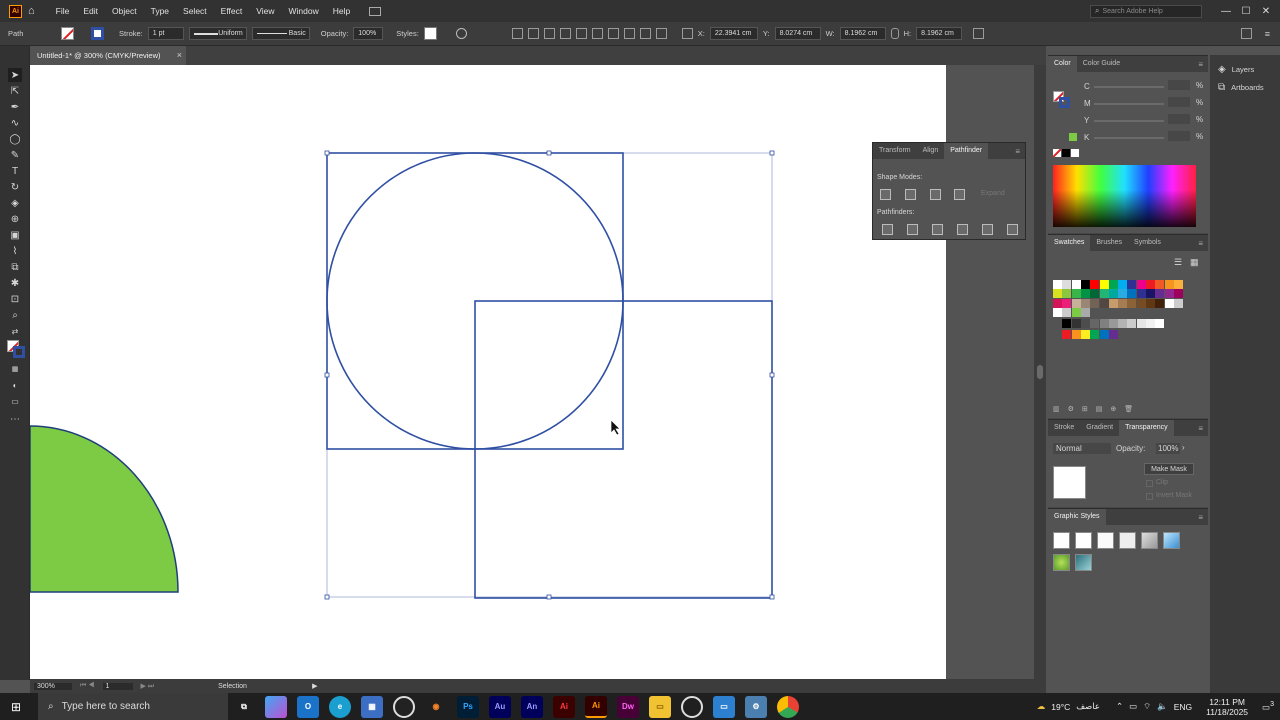  What do you see at coordinates (628, 706) in the screenshot?
I see `dreamweaver-icon: Dw` at bounding box center [628, 706].